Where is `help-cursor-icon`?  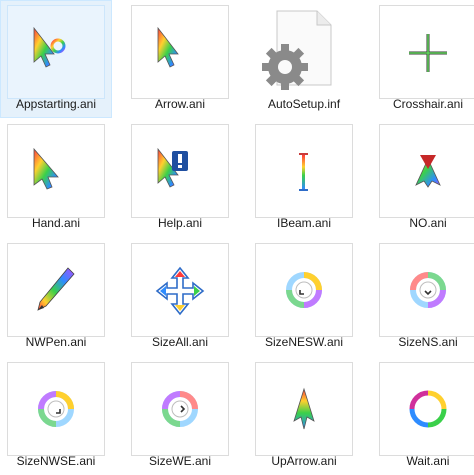
help-cursor-icon is located at coordinates (172, 167).